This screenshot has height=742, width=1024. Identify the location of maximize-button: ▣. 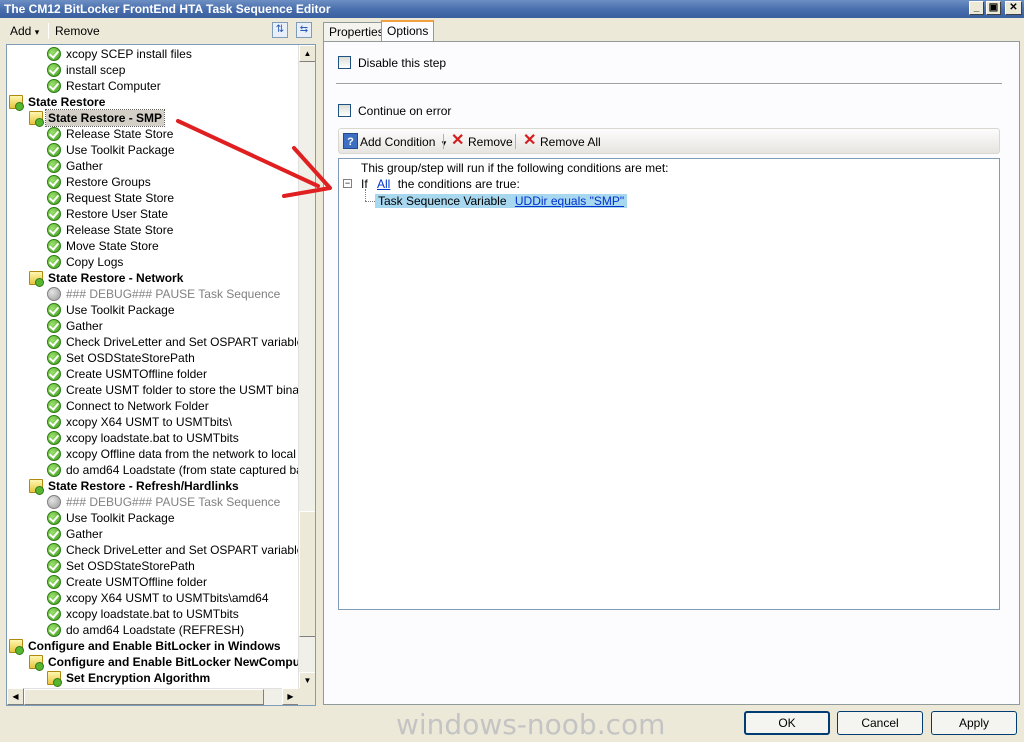
(993, 8).